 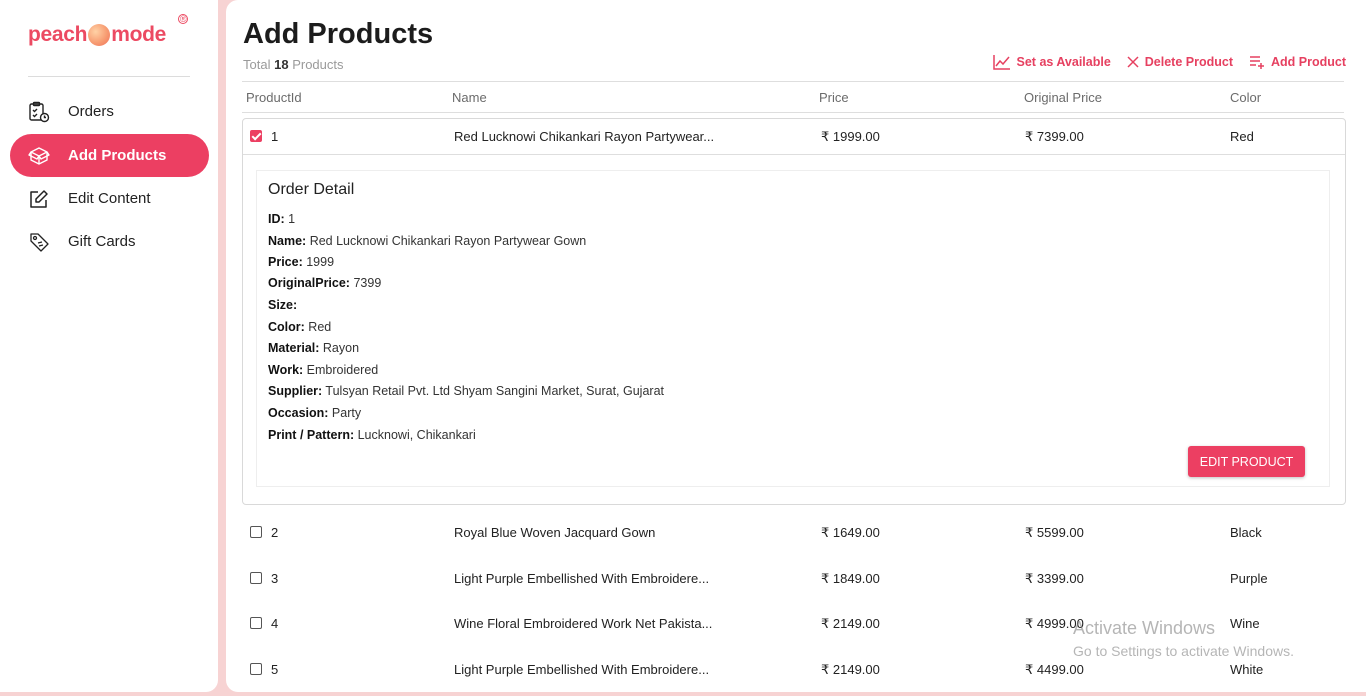 I want to click on playlist-add-icon, so click(x=1257, y=62).